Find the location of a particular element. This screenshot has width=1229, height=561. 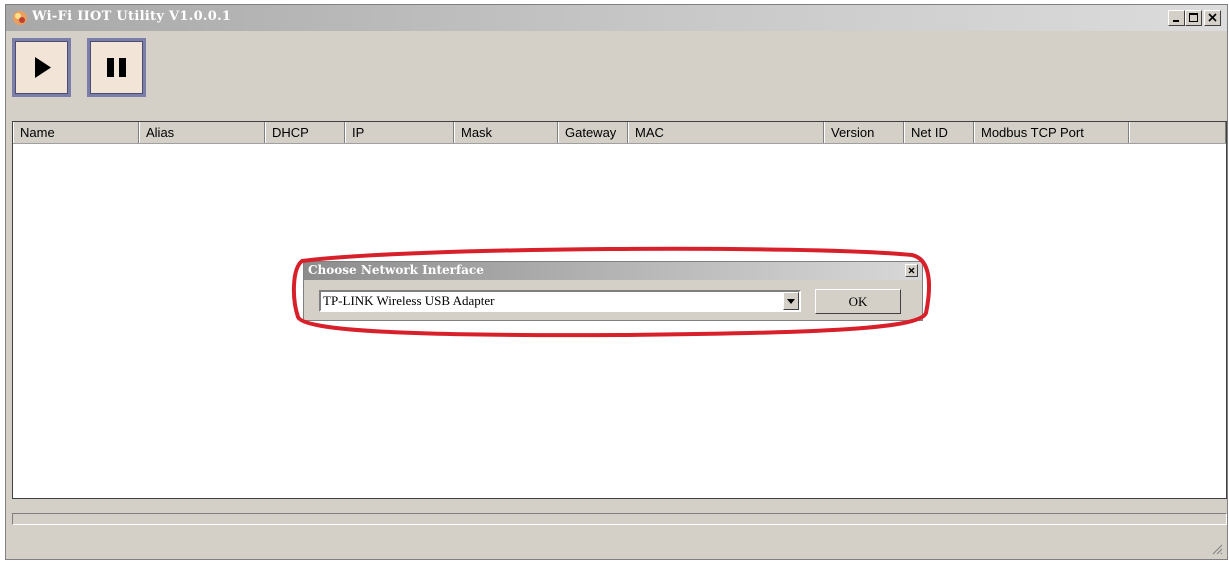

close-icon is located at coordinates (1212, 17).